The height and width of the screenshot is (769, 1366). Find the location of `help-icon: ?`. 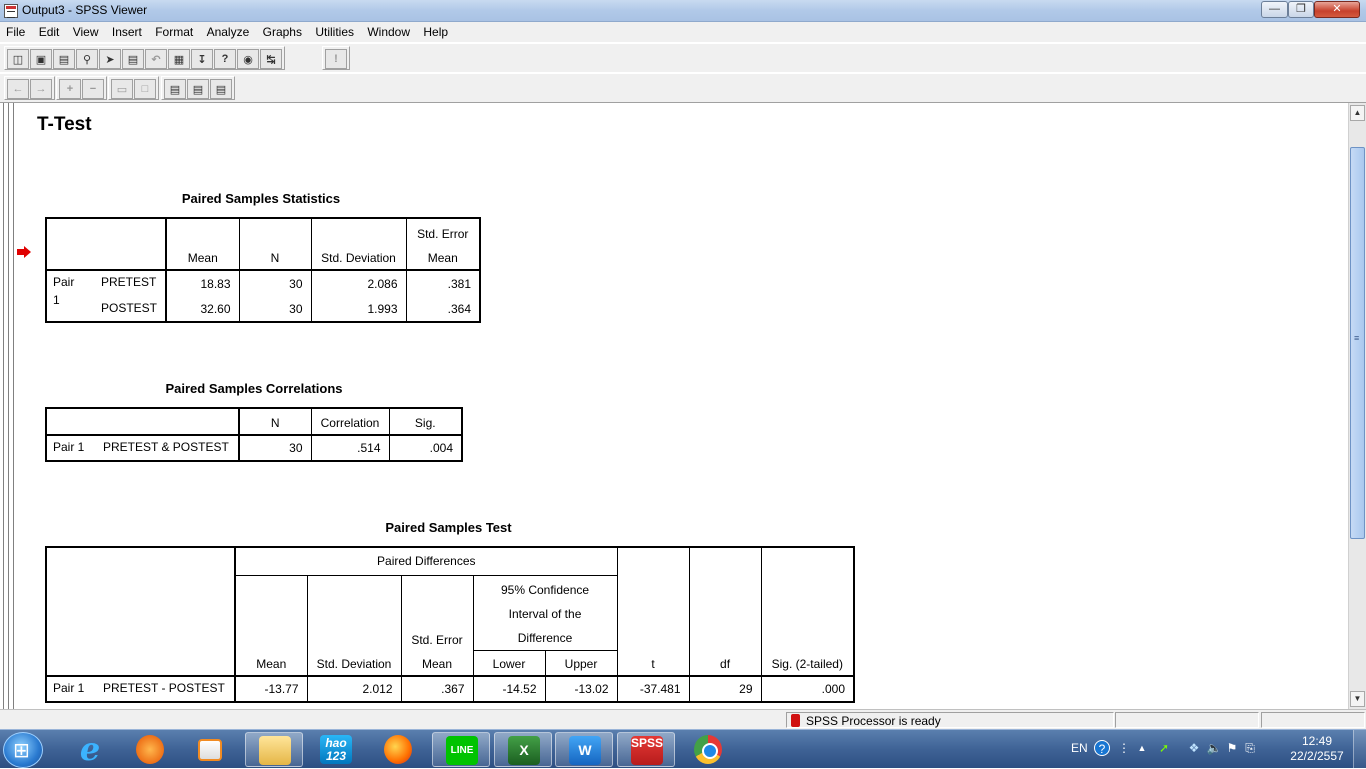

help-icon: ? is located at coordinates (1102, 748).